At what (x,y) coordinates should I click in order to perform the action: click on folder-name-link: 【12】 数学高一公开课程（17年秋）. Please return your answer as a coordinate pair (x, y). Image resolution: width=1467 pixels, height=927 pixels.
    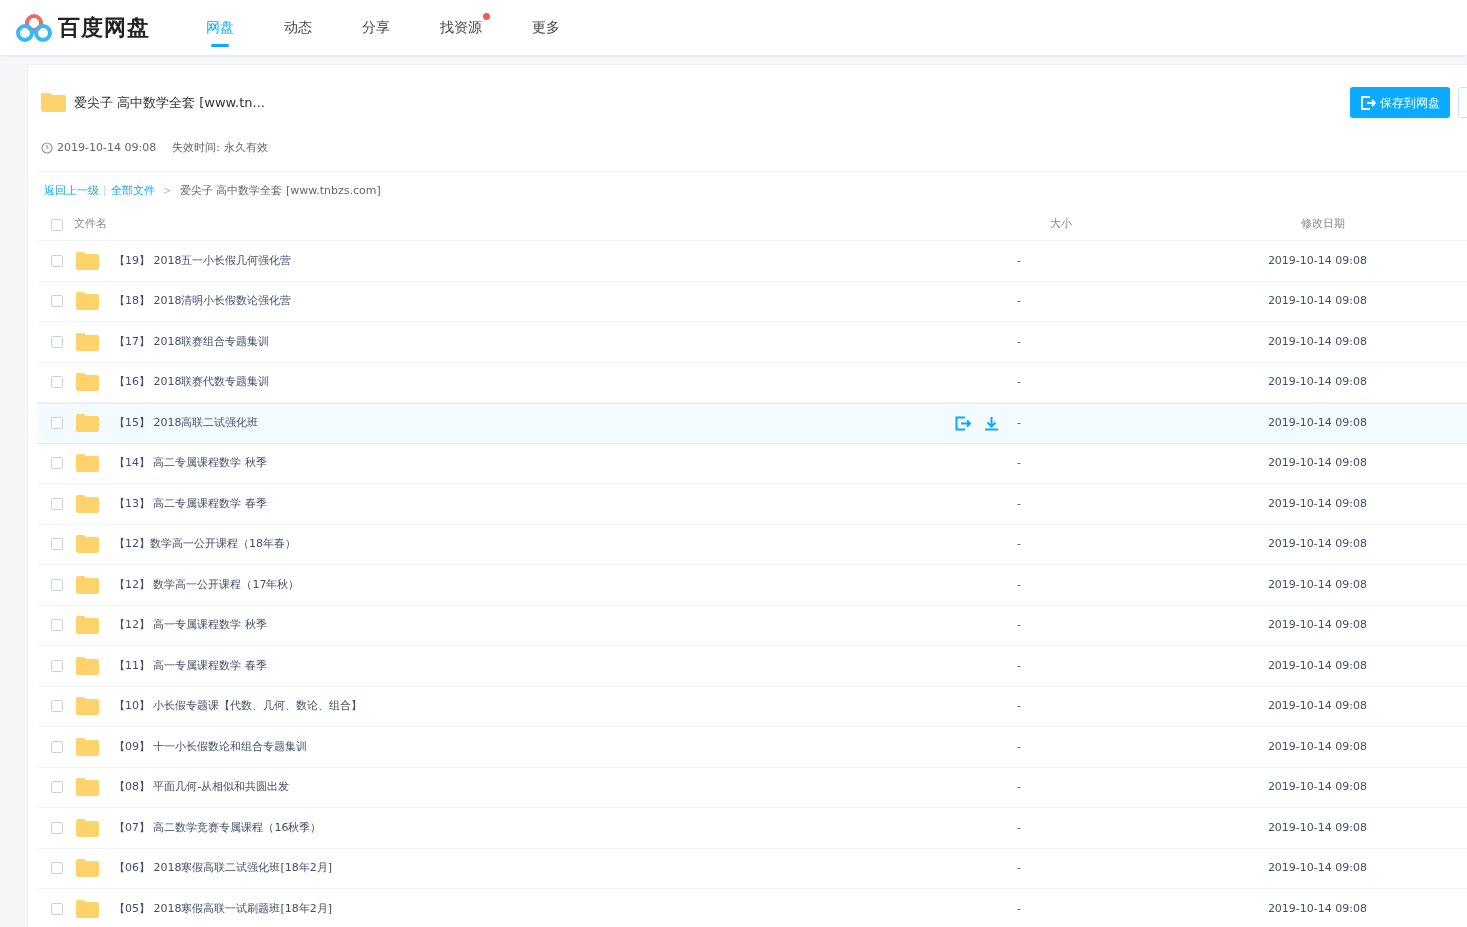
    Looking at the image, I should click on (207, 584).